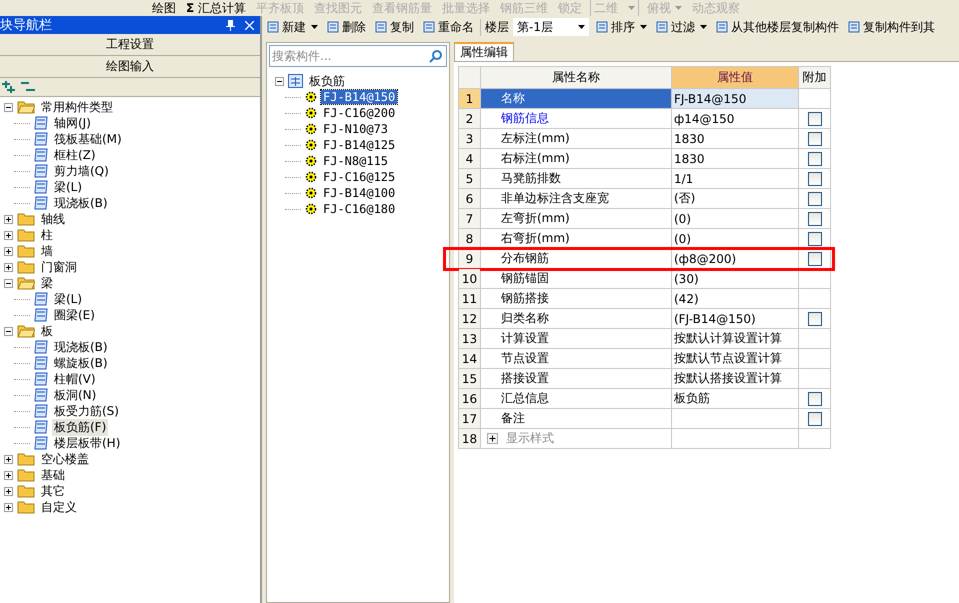  I want to click on property-value: (30), so click(735, 278).